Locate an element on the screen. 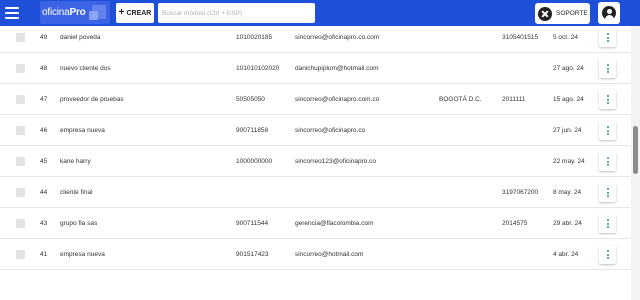  row-date: 8 may. 24 is located at coordinates (567, 192).